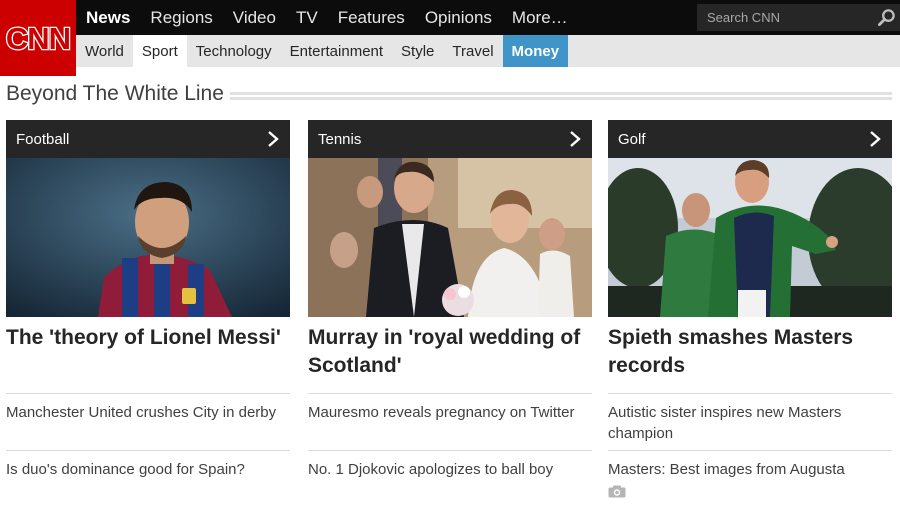 The width and height of the screenshot is (900, 506). I want to click on category-label: Golf, so click(632, 139).